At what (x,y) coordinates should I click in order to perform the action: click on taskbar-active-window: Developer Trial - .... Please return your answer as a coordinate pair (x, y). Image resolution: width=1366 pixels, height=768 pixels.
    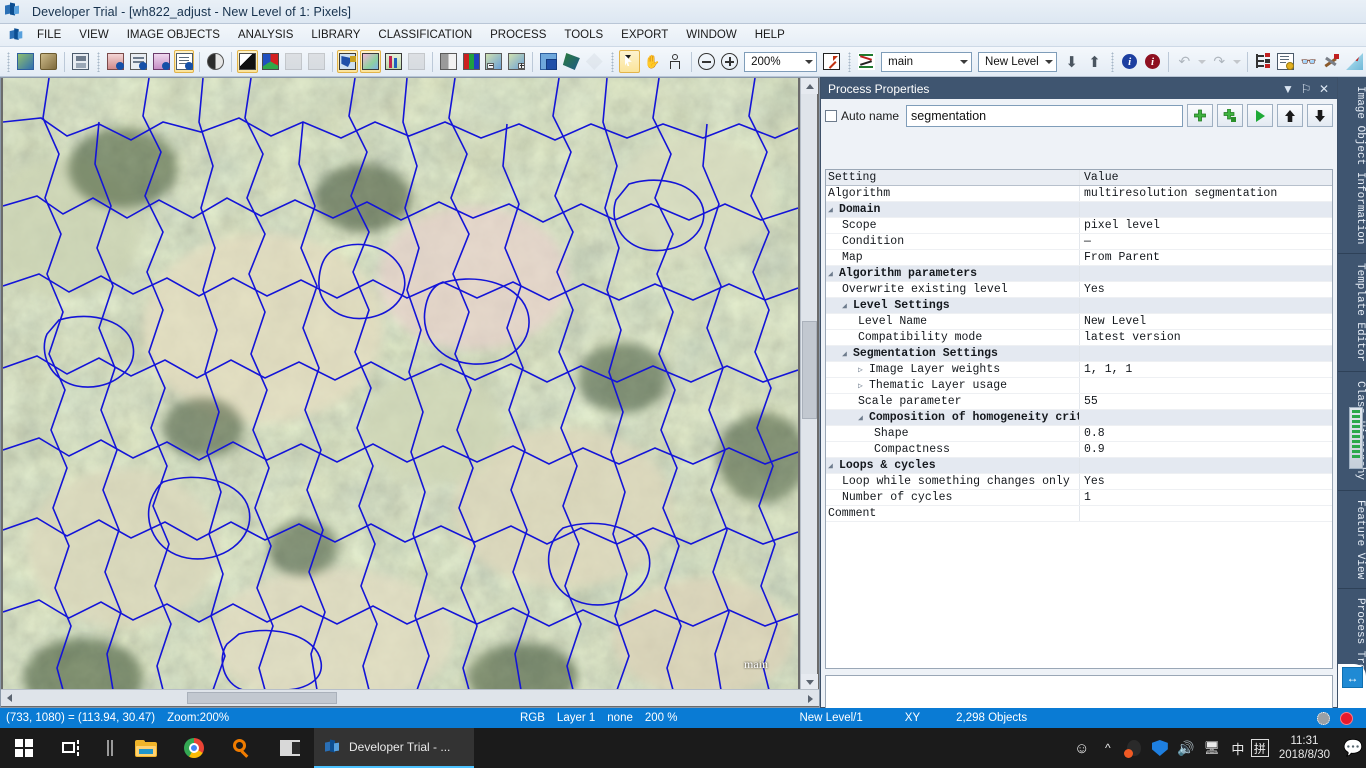
    Looking at the image, I should click on (394, 748).